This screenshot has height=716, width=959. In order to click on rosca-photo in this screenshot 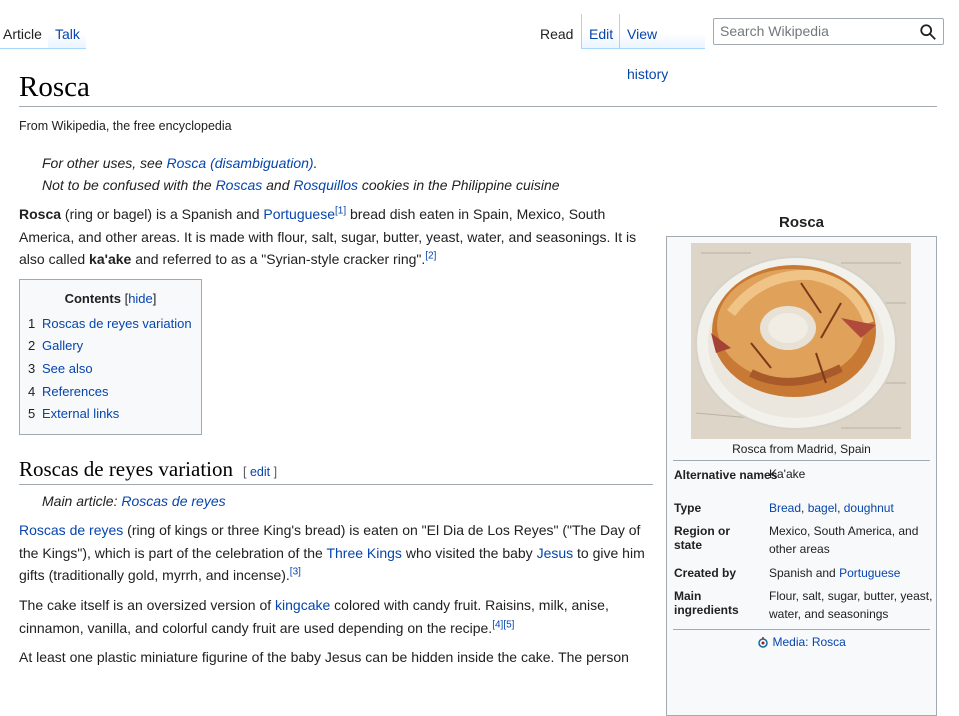, I will do `click(801, 341)`.